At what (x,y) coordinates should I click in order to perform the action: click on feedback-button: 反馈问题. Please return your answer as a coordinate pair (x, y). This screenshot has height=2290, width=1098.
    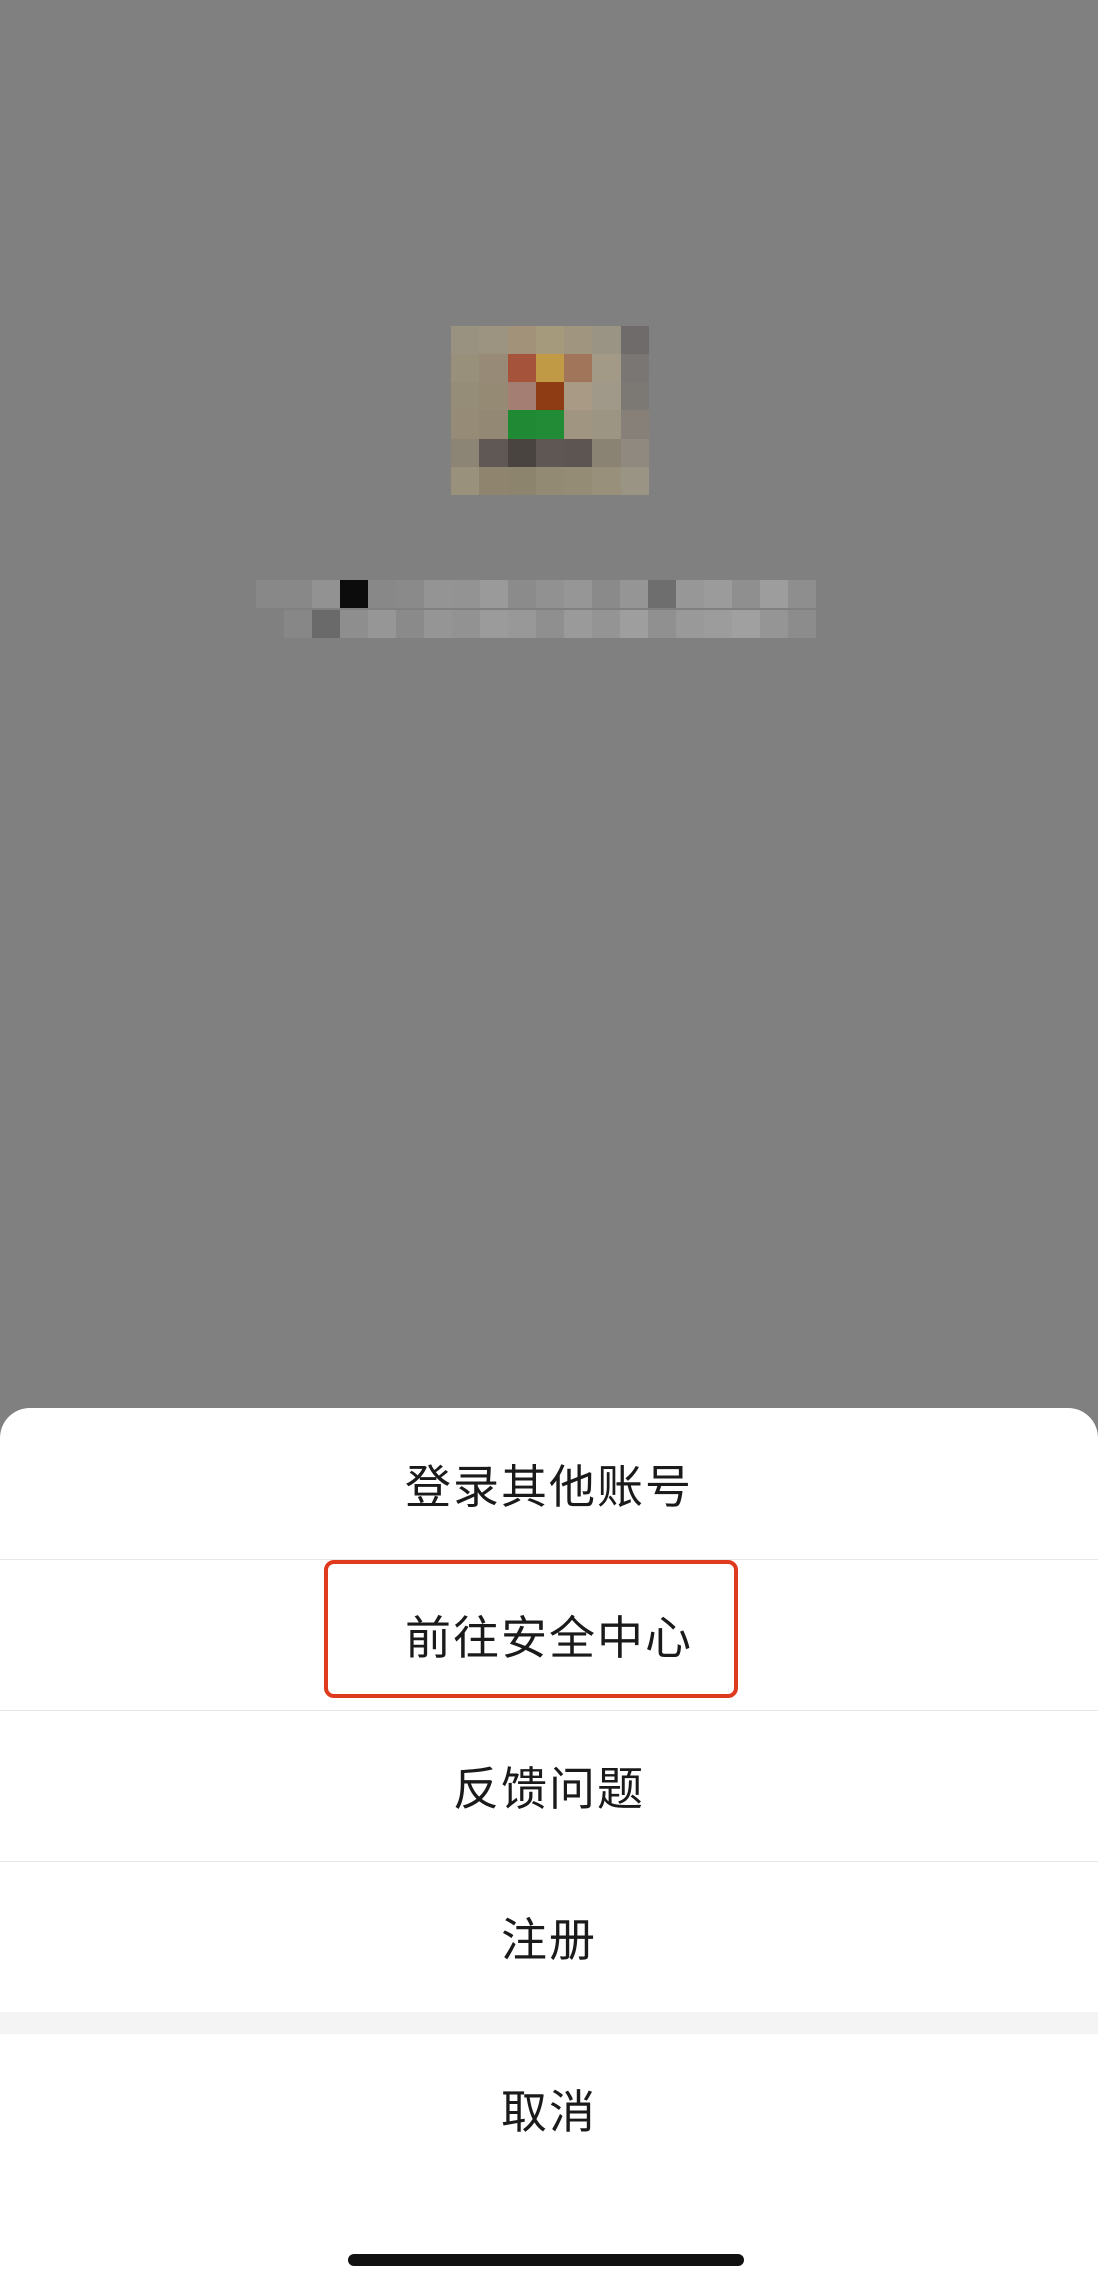
    Looking at the image, I should click on (549, 1785).